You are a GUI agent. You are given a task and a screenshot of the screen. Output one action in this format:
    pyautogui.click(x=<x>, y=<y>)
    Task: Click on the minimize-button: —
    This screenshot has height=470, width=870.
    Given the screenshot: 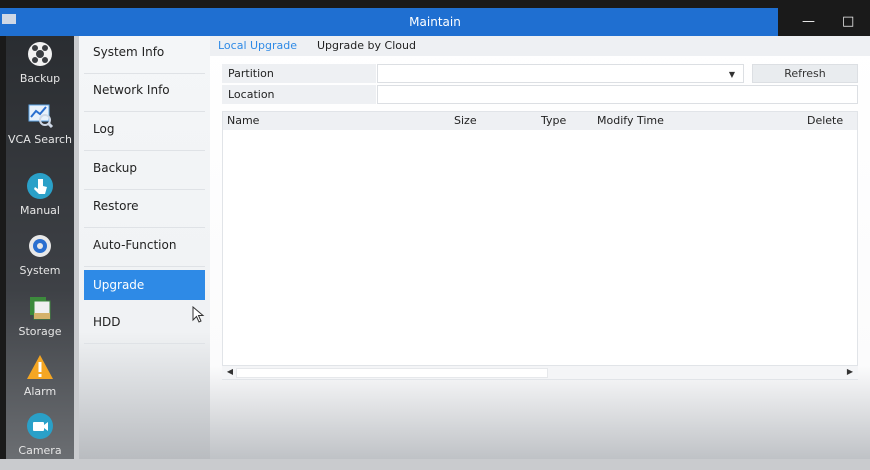 What is the action you would take?
    pyautogui.click(x=808, y=22)
    